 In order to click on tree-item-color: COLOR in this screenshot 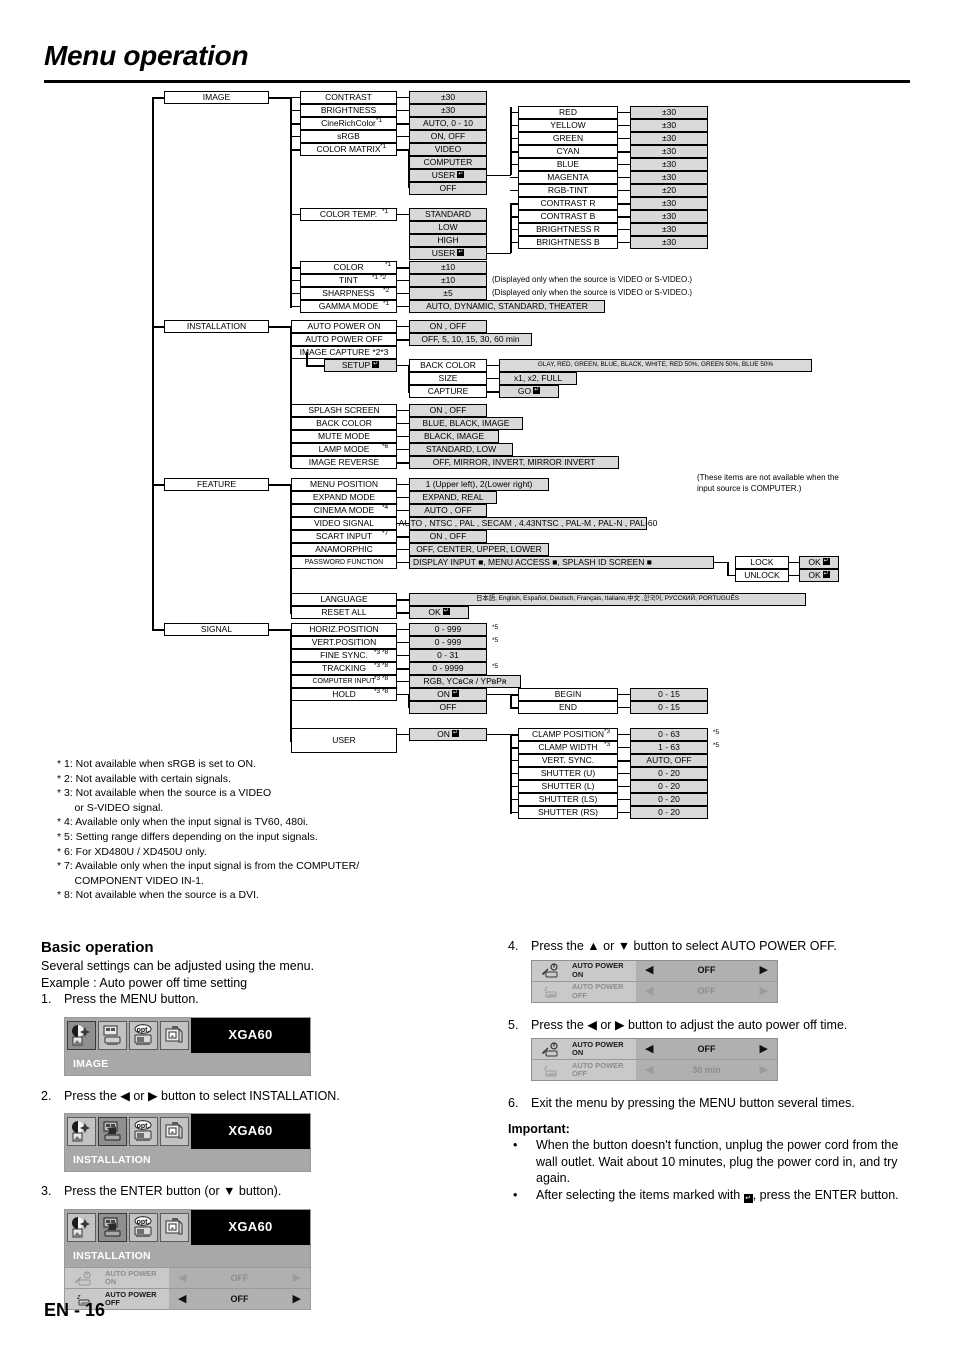, I will do `click(348, 267)`.